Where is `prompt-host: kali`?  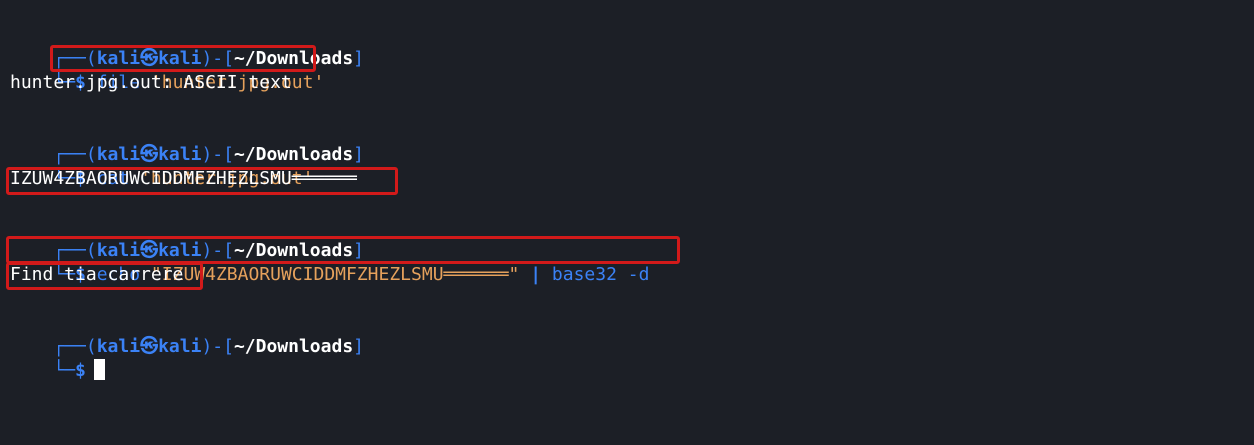
prompt-host: kali is located at coordinates (180, 346).